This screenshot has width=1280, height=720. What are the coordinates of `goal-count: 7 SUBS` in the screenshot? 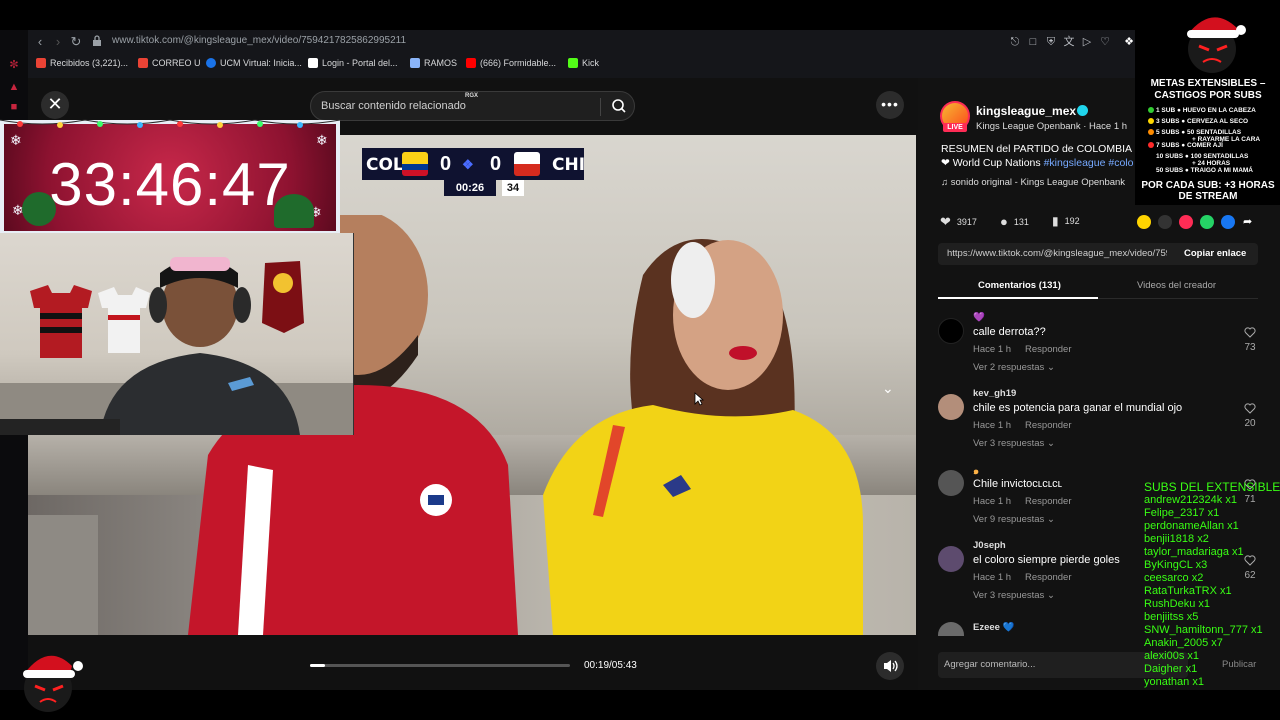 It's located at (1168, 145).